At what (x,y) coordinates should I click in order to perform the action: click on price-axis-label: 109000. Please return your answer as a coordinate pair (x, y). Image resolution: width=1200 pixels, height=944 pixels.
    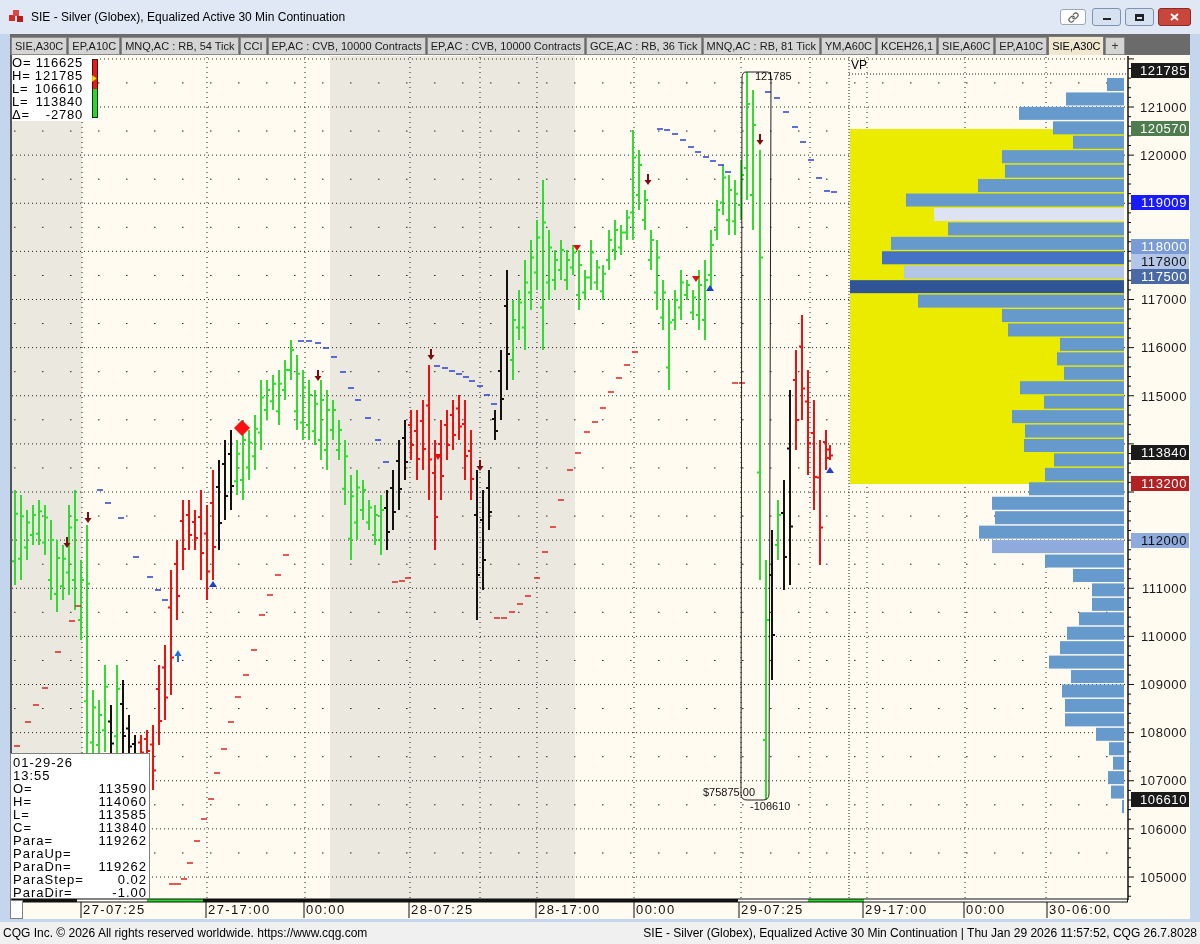
    Looking at the image, I should click on (1163, 684).